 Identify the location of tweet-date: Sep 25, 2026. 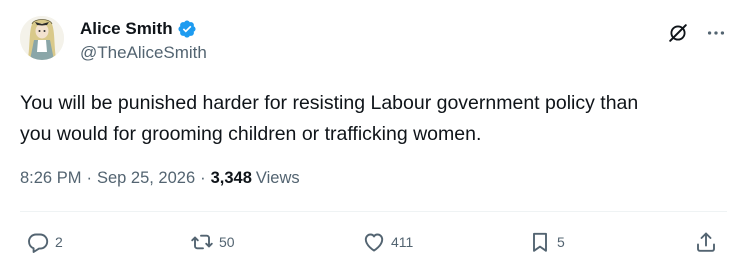
(146, 178).